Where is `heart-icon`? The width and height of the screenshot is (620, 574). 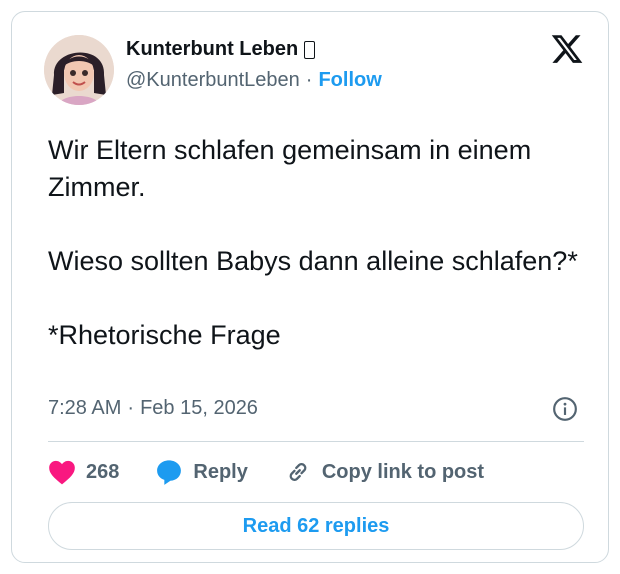 heart-icon is located at coordinates (62, 472).